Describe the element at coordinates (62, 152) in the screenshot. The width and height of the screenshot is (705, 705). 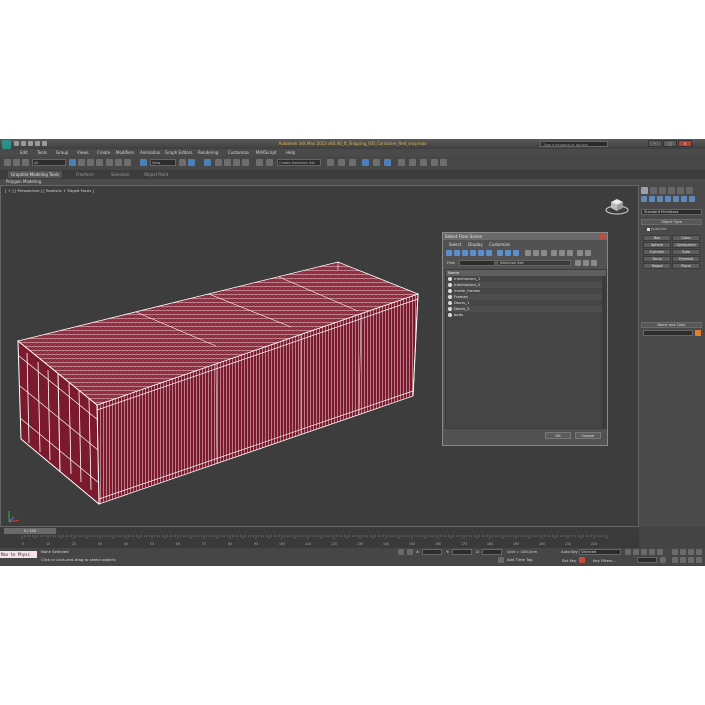
I see `menu-group: Group` at that location.